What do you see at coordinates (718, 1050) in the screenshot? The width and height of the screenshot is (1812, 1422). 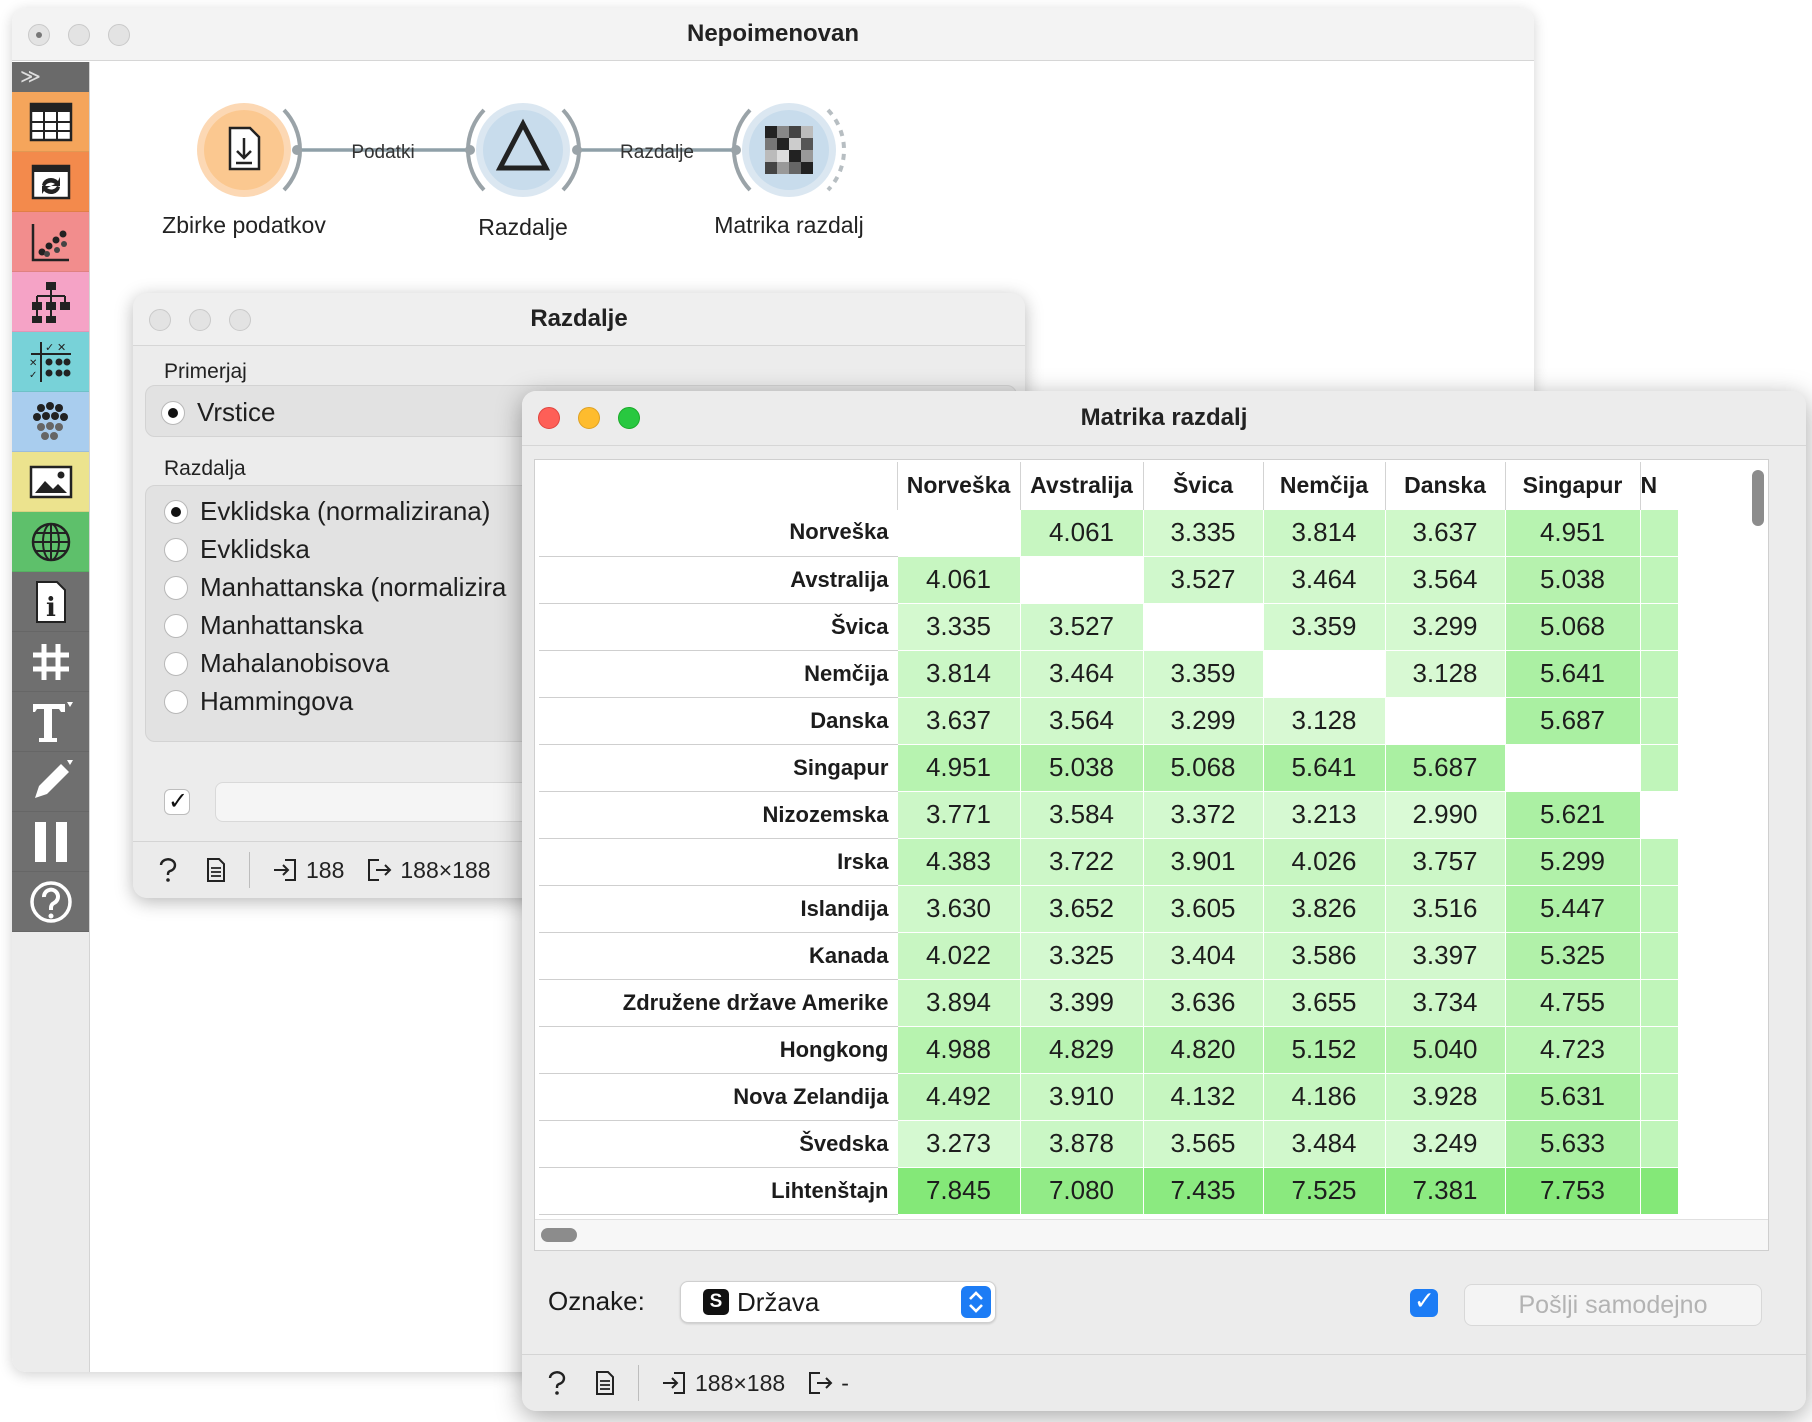 I see `row-header: Hongkong` at bounding box center [718, 1050].